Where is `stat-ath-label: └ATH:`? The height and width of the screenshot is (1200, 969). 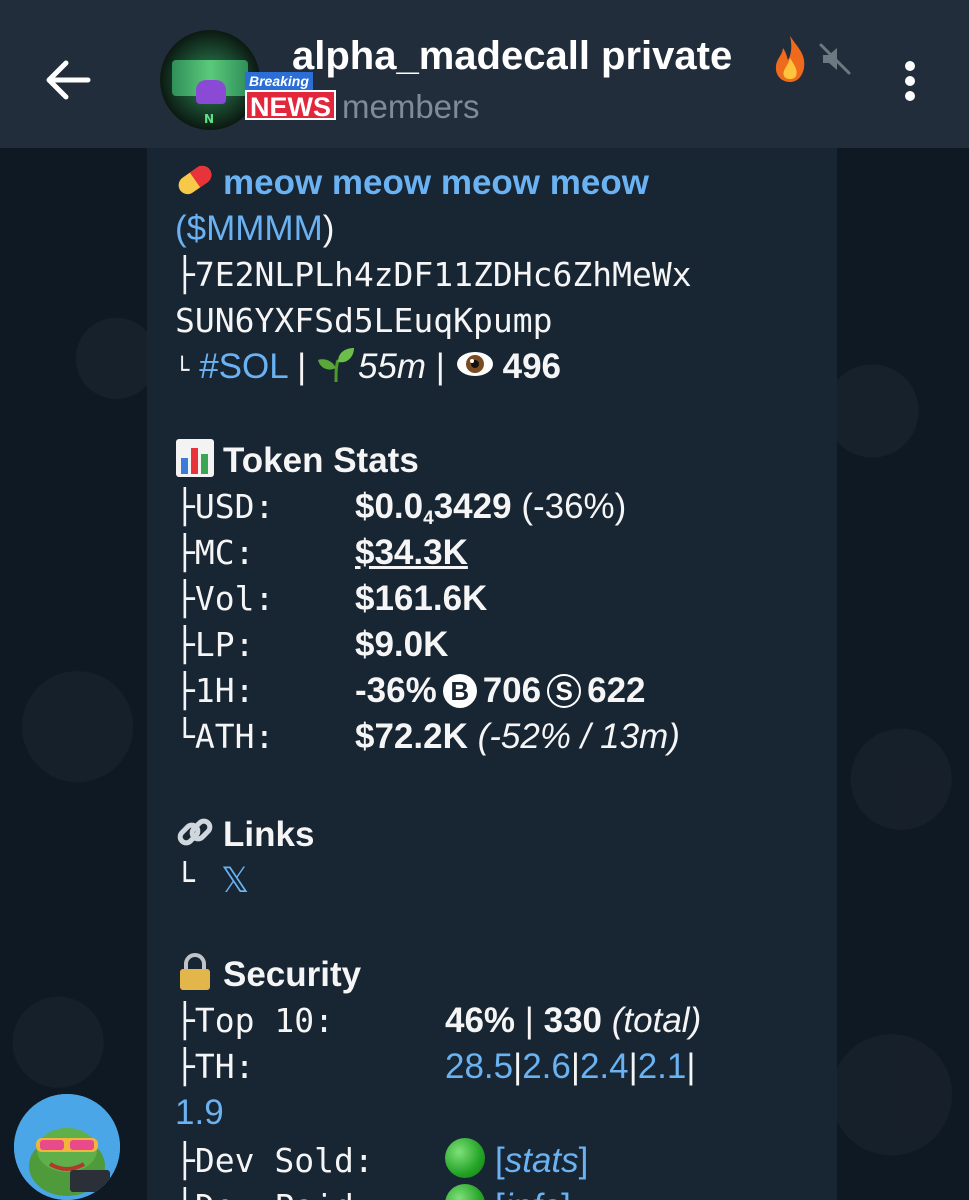
stat-ath-label: └ATH: is located at coordinates (265, 737).